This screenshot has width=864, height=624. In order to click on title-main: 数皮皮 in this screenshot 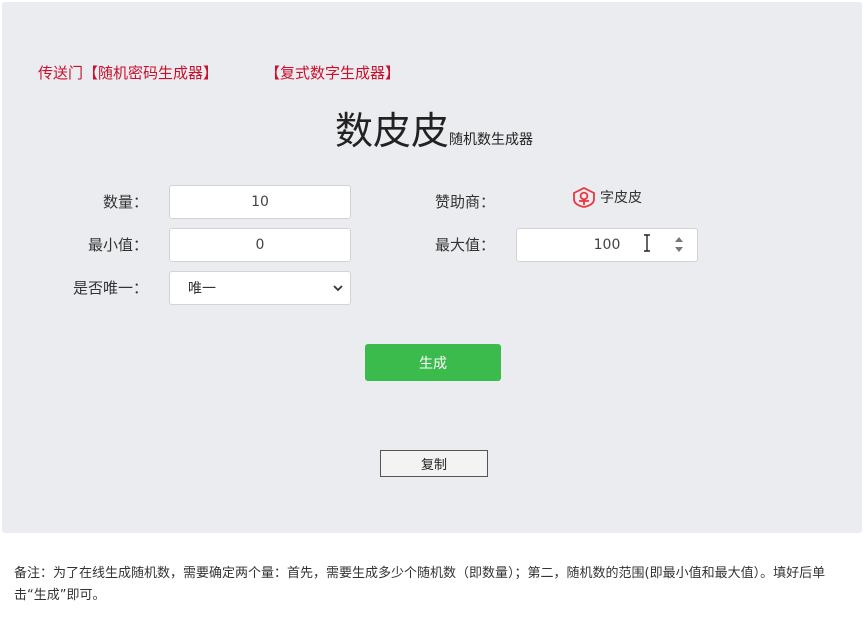, I will do `click(392, 131)`.